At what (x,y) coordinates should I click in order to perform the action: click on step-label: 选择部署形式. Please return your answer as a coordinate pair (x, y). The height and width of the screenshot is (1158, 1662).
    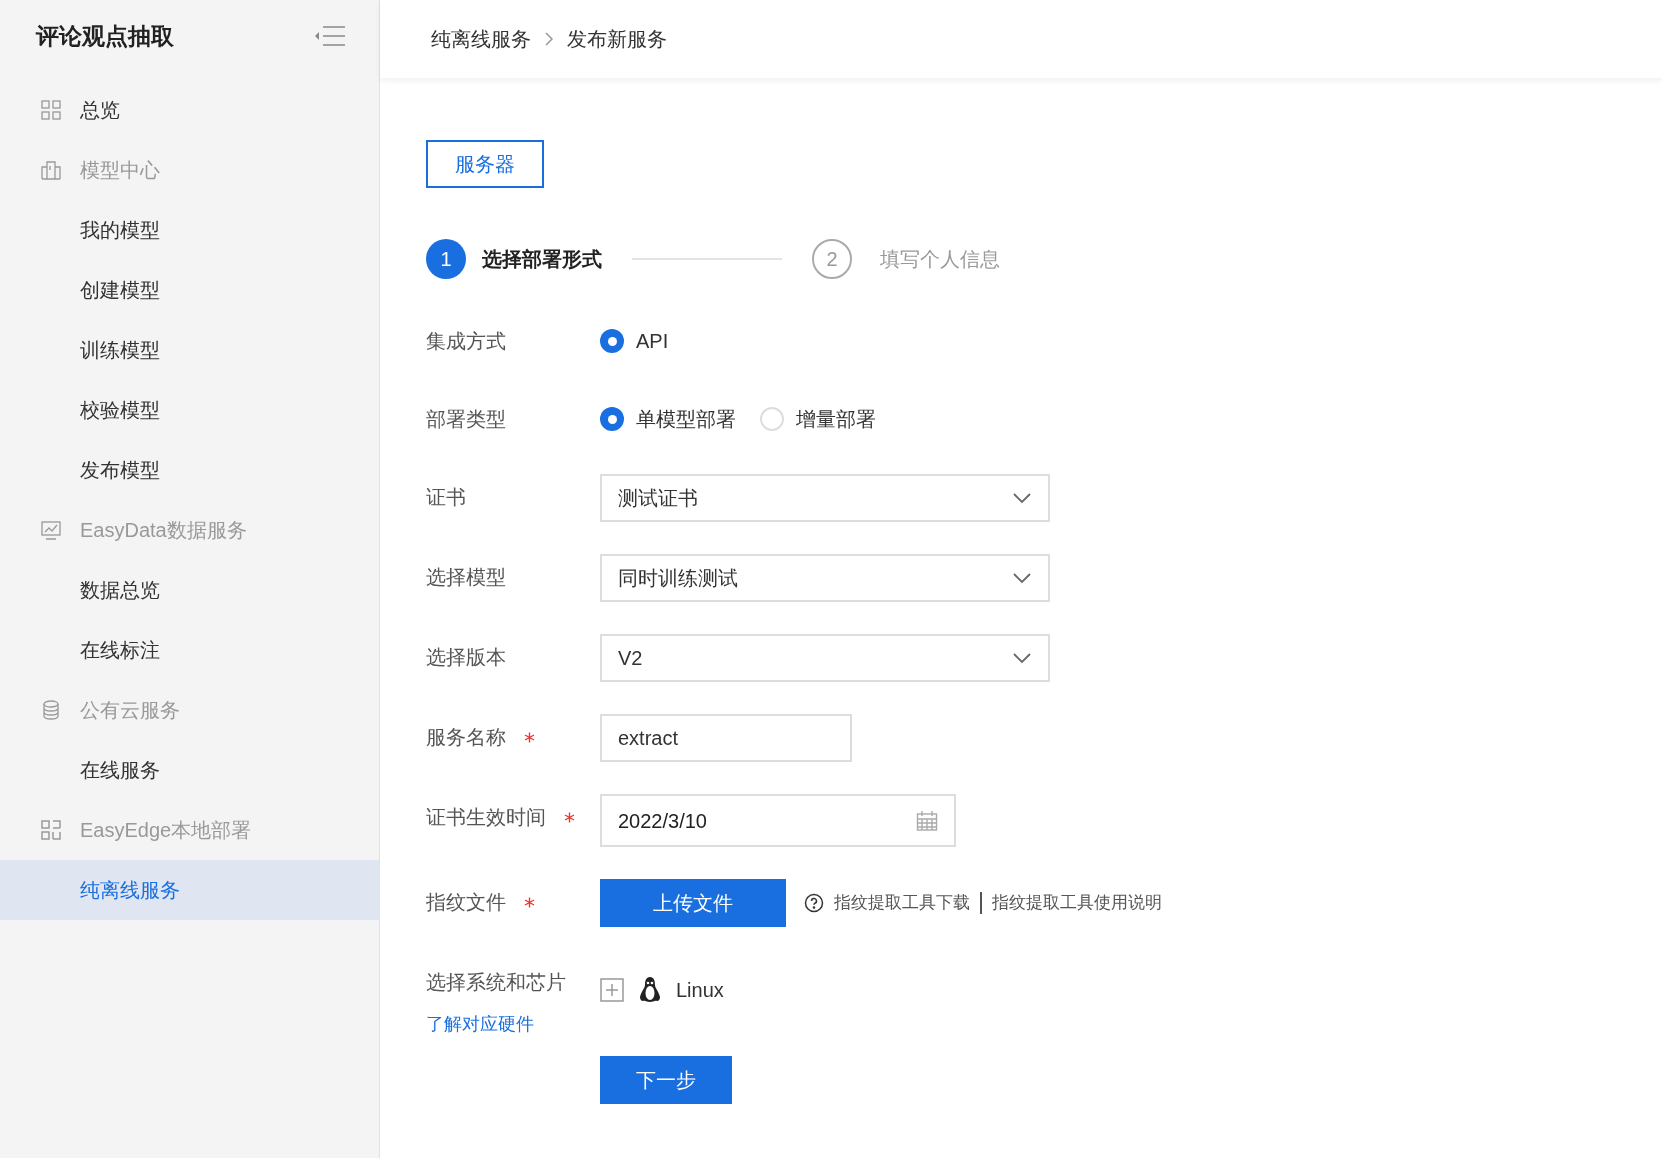
    Looking at the image, I should click on (542, 259).